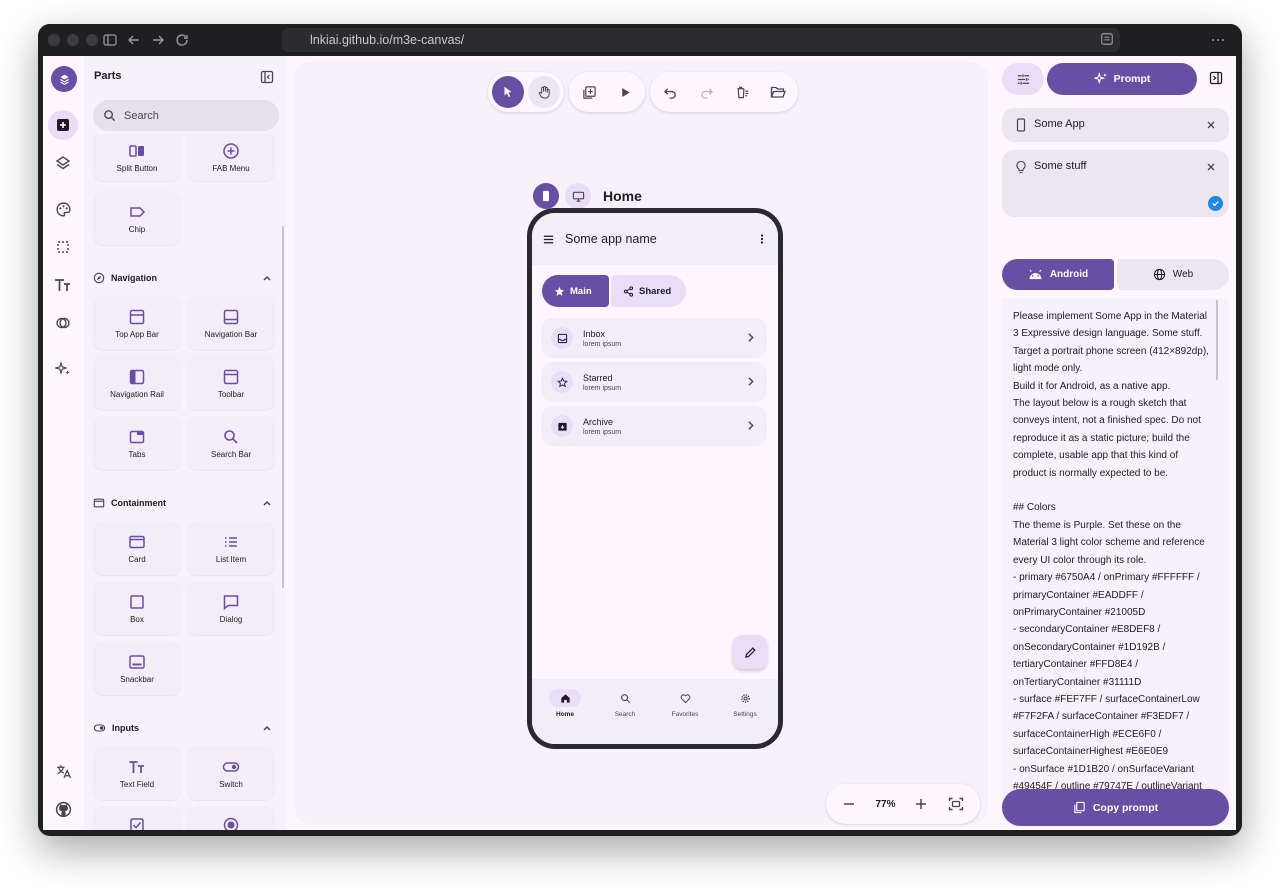 The width and height of the screenshot is (1280, 892). What do you see at coordinates (134, 40) in the screenshot?
I see `back-icon` at bounding box center [134, 40].